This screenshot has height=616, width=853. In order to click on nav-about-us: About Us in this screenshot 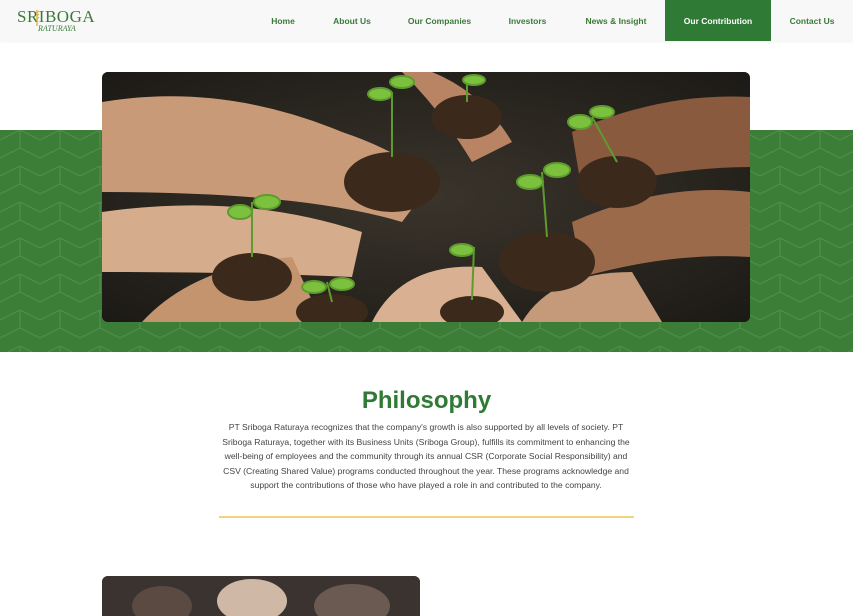, I will do `click(352, 20)`.